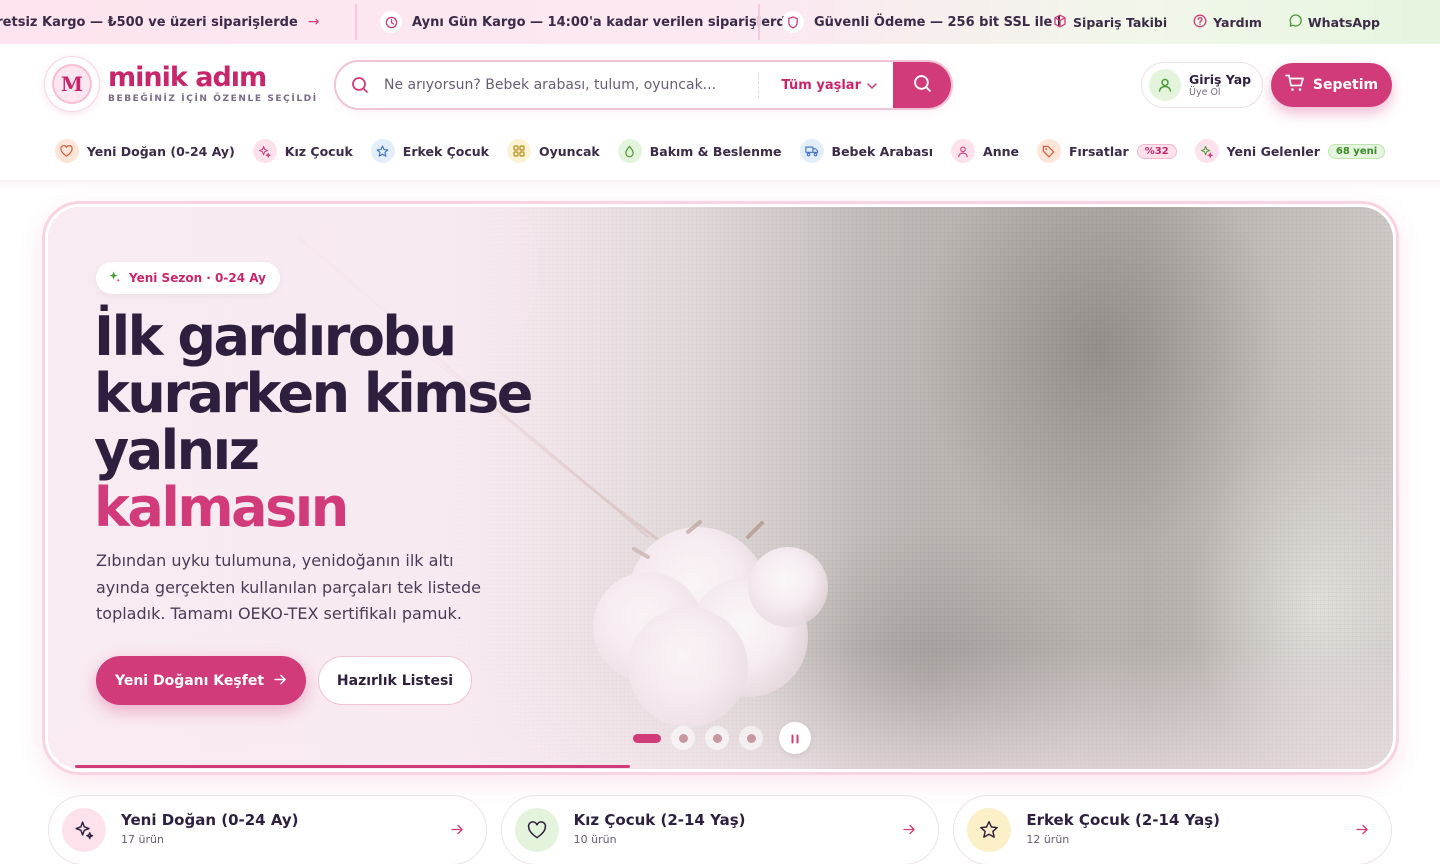  What do you see at coordinates (882, 151) in the screenshot?
I see `nav-label-strollers: Bebek Arabası` at bounding box center [882, 151].